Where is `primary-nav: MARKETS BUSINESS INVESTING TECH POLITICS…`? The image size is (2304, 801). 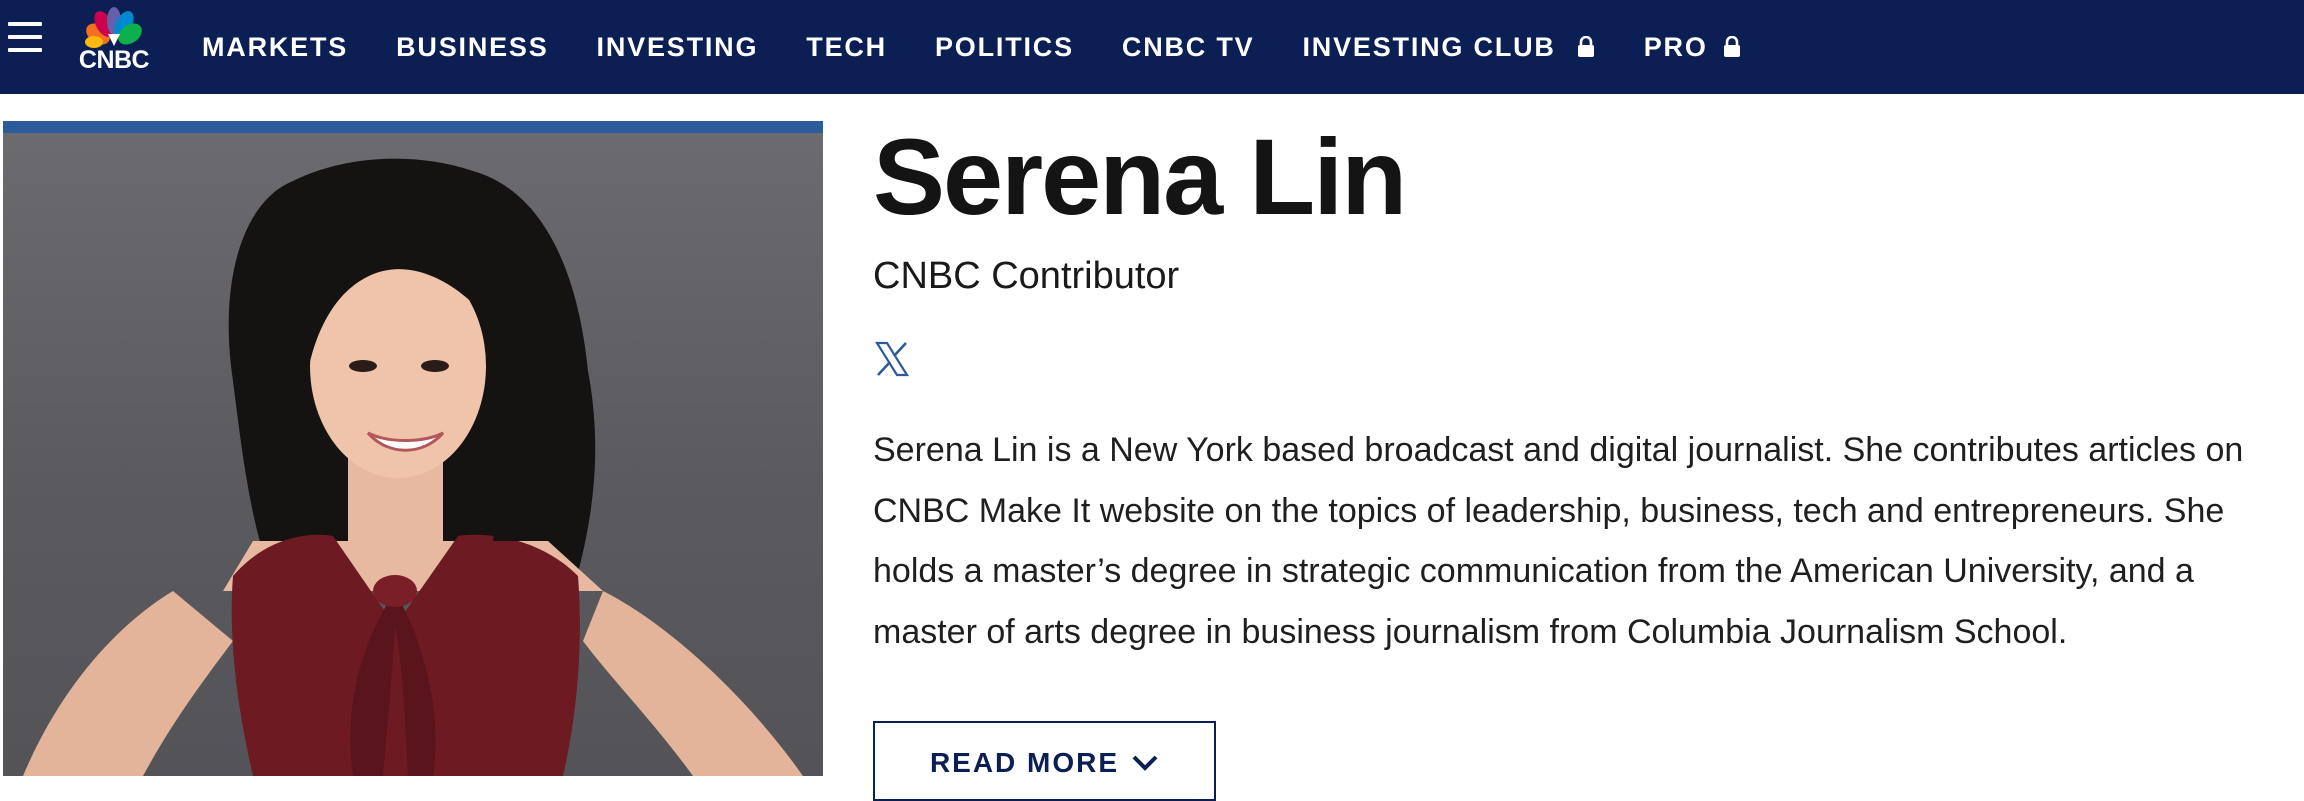 primary-nav: MARKETS BUSINESS INVESTING TECH POLITICS… is located at coordinates (996, 47).